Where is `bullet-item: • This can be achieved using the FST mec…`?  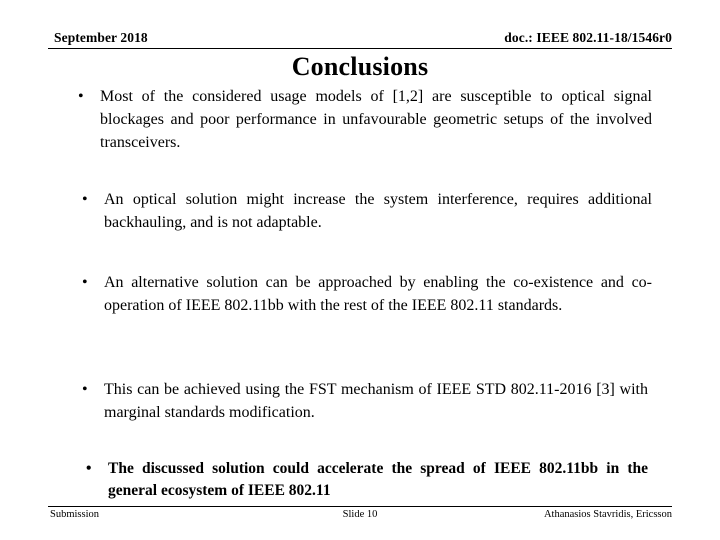 bullet-item: • This can be achieved using the FST mec… is located at coordinates (365, 401).